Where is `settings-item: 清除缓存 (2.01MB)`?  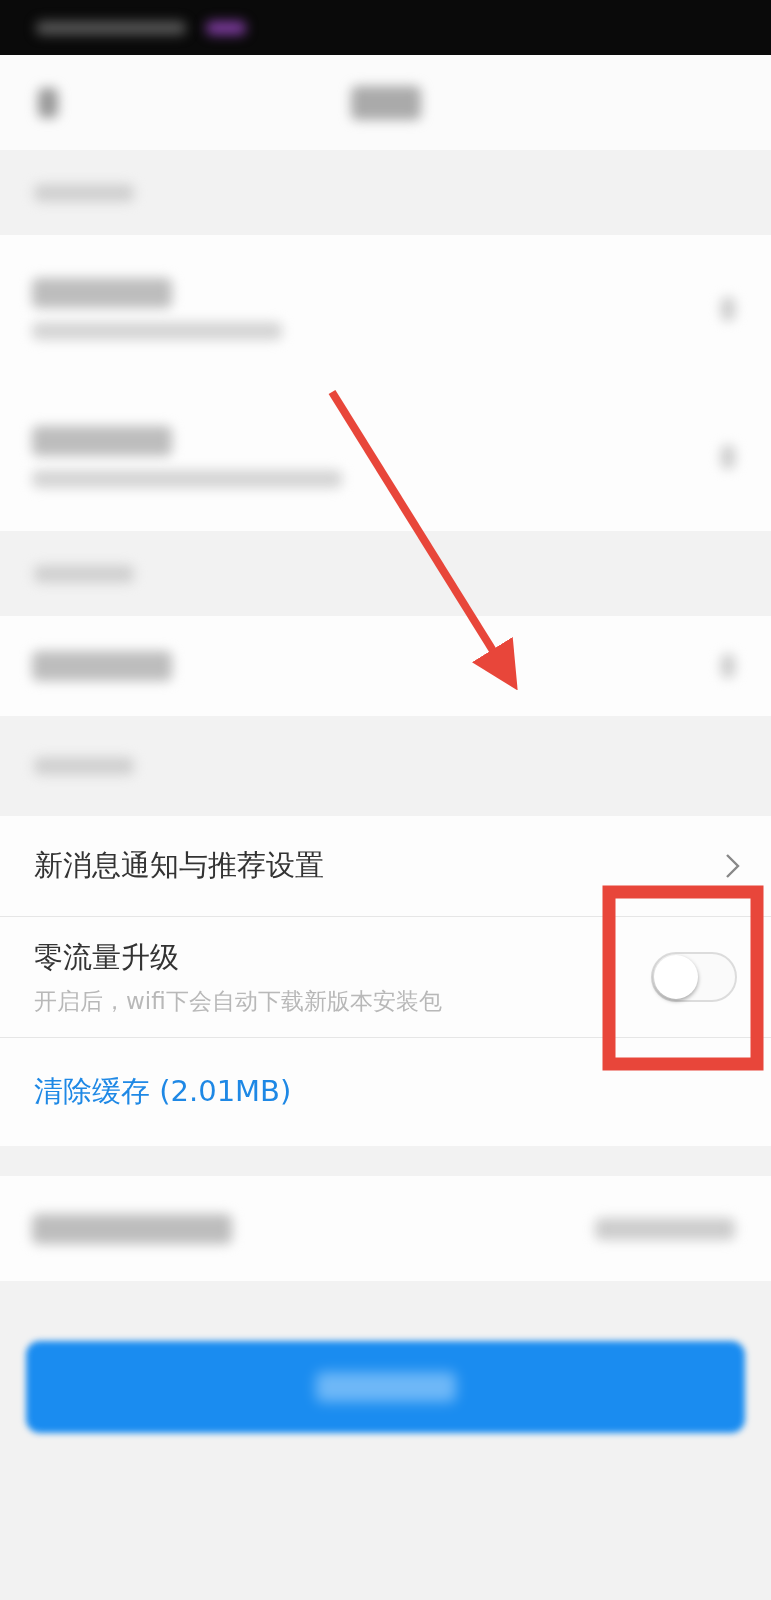
settings-item: 清除缓存 (2.01MB) is located at coordinates (385, 1091).